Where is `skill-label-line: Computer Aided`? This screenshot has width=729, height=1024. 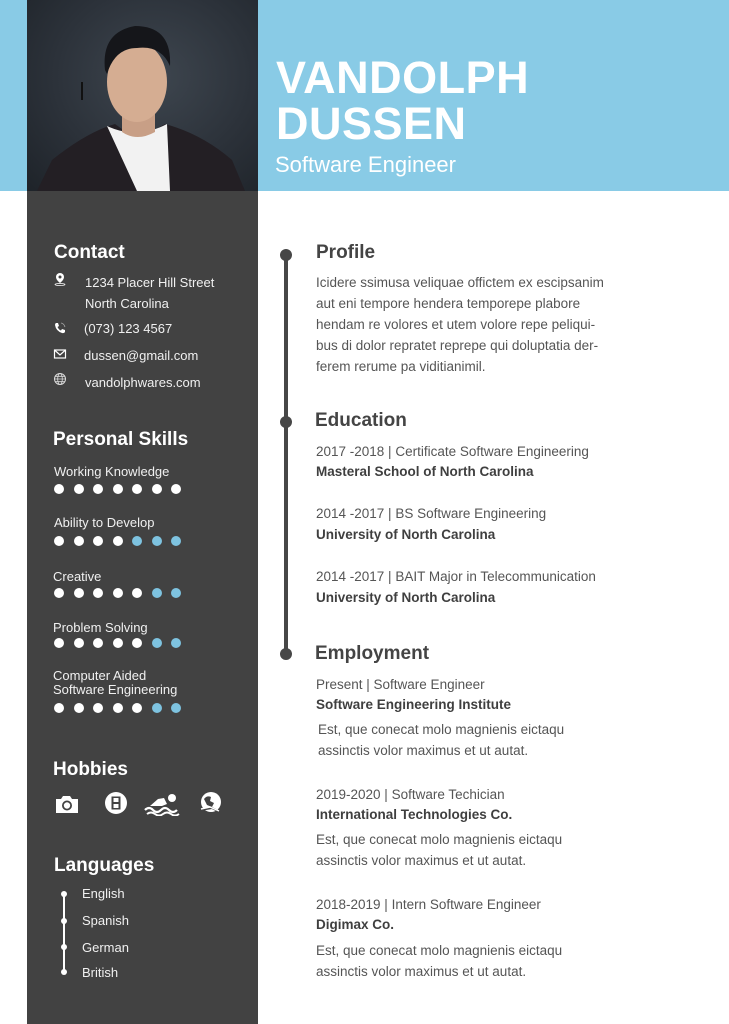
skill-label-line: Computer Aided is located at coordinates (100, 675).